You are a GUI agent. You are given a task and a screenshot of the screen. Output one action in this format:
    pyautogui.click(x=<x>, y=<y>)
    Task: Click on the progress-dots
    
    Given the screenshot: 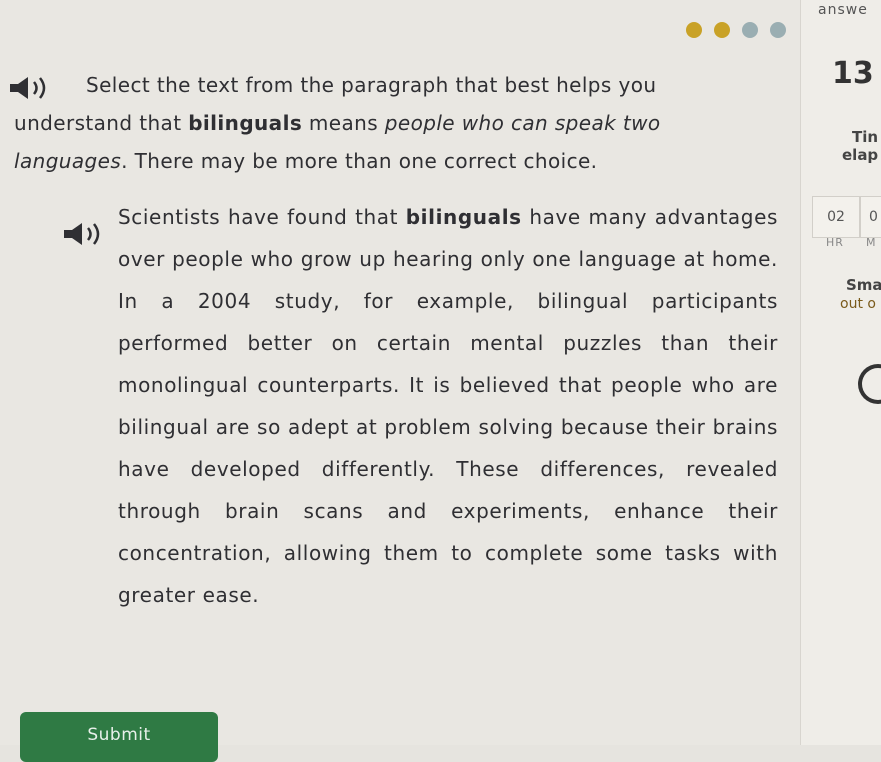 What is the action you would take?
    pyautogui.click(x=736, y=30)
    